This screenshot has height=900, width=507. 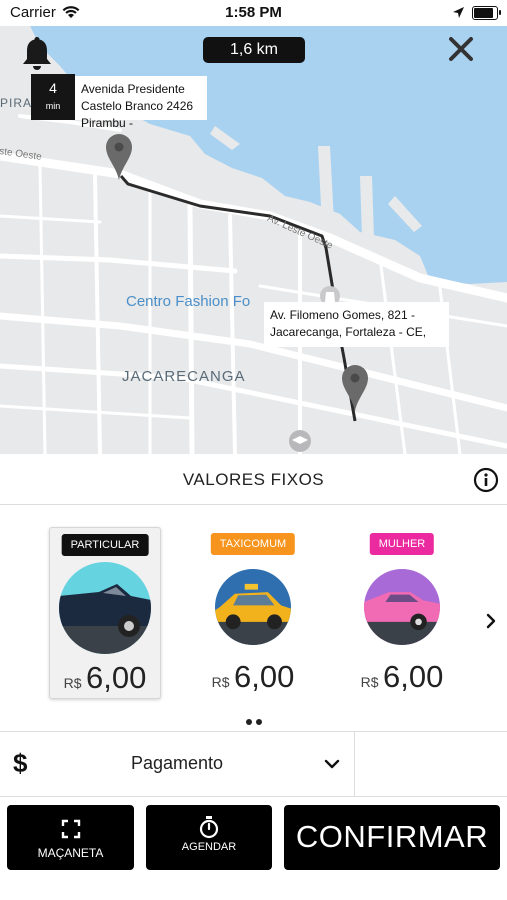 I want to click on agendar-button: AGENDAR, so click(x=209, y=837).